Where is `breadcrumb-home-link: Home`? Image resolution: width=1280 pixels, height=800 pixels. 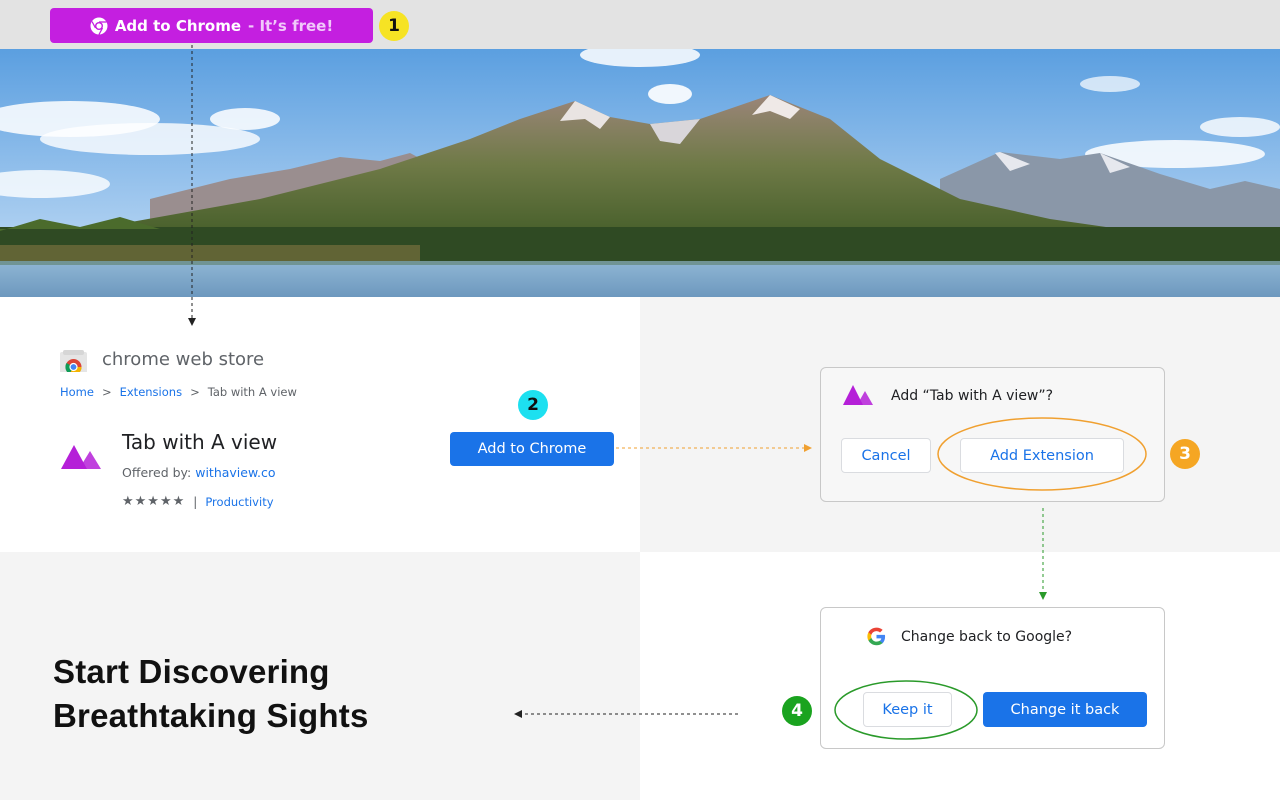 breadcrumb-home-link: Home is located at coordinates (77, 392).